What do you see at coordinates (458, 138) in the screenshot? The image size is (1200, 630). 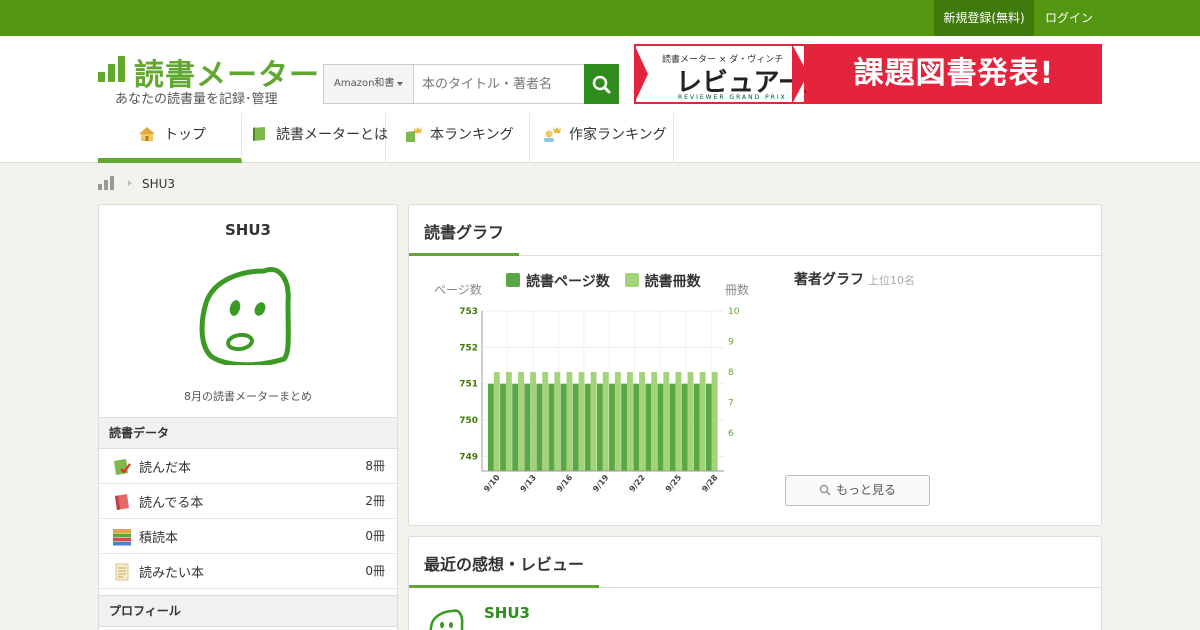 I see `nav-item-book-ranking: 本ランキング` at bounding box center [458, 138].